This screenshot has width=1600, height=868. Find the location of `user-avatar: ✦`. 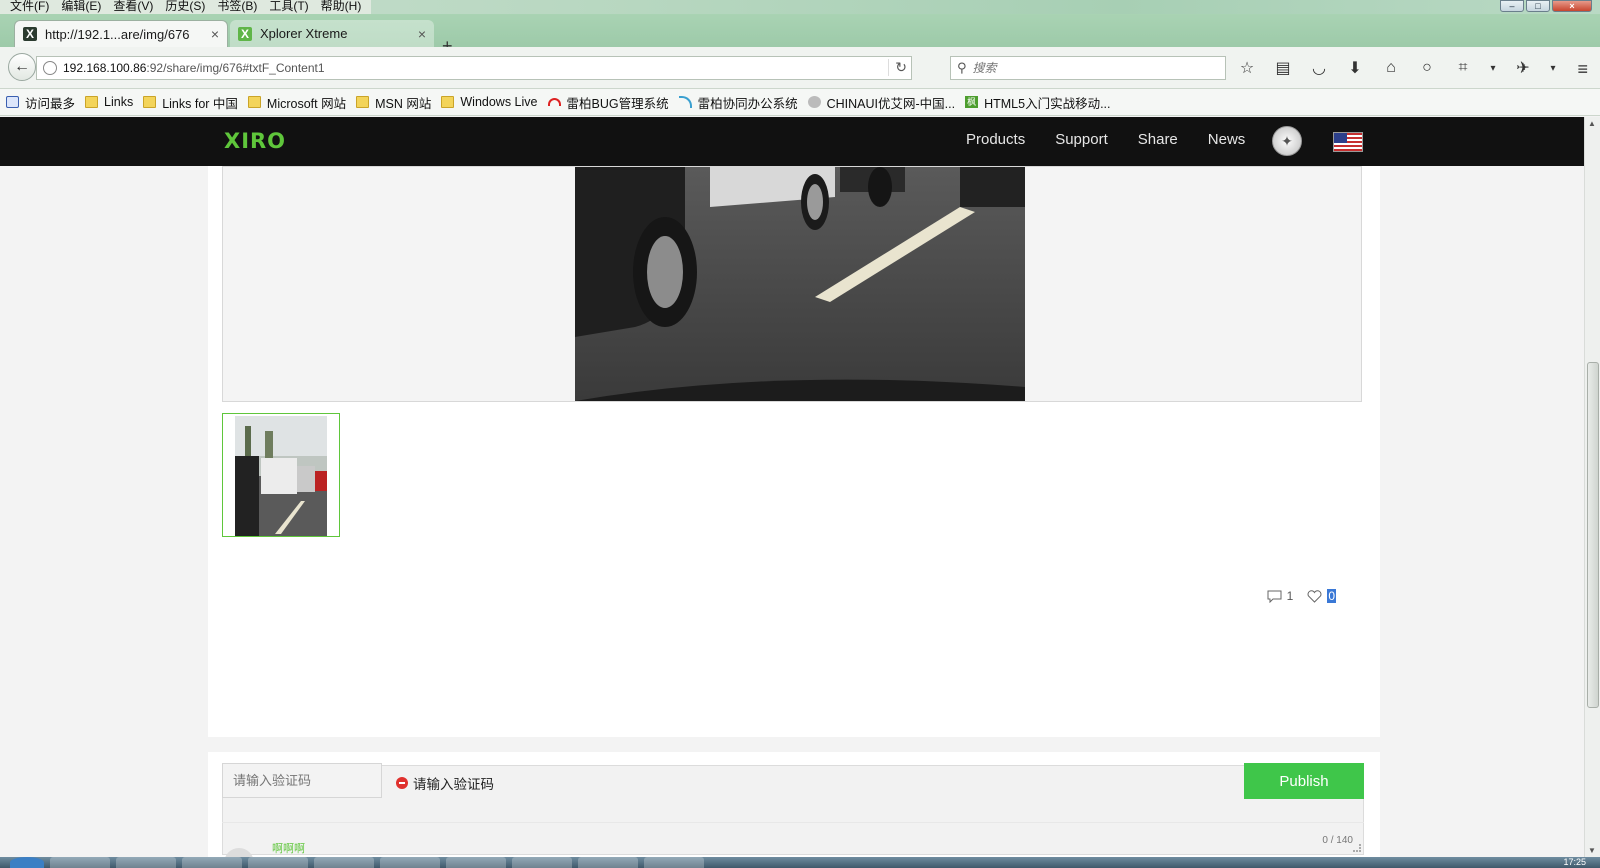

user-avatar: ✦ is located at coordinates (1287, 141).